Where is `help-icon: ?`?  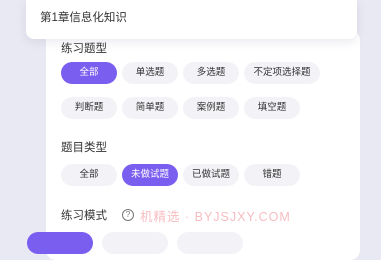
help-icon: ? is located at coordinates (128, 215).